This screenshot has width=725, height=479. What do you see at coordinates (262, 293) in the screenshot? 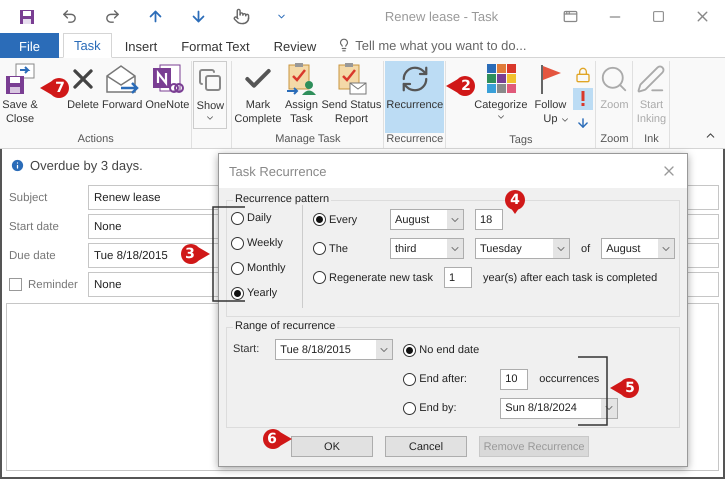
I see `radio-label: Yearly` at bounding box center [262, 293].